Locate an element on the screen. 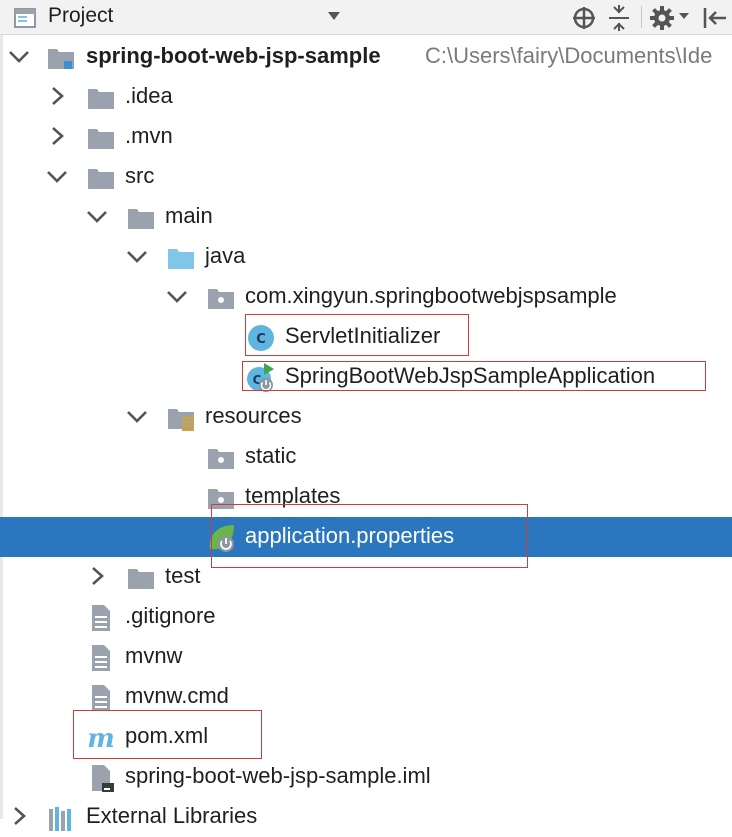 This screenshot has width=732, height=837. tree-row-iml: spring-boot-web-jsp-sample.iml is located at coordinates (366, 777).